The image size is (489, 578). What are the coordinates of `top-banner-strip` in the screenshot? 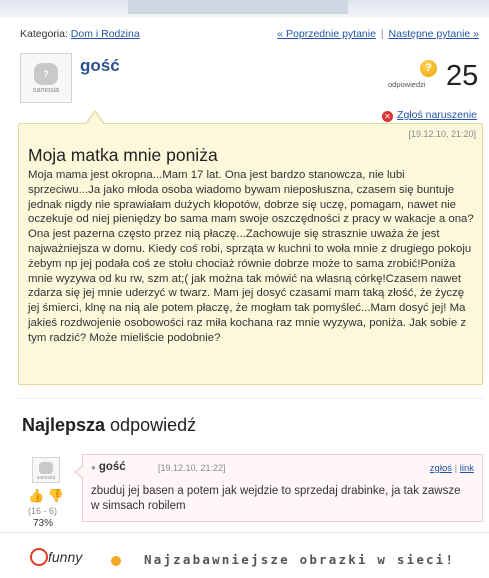 It's located at (244, 9).